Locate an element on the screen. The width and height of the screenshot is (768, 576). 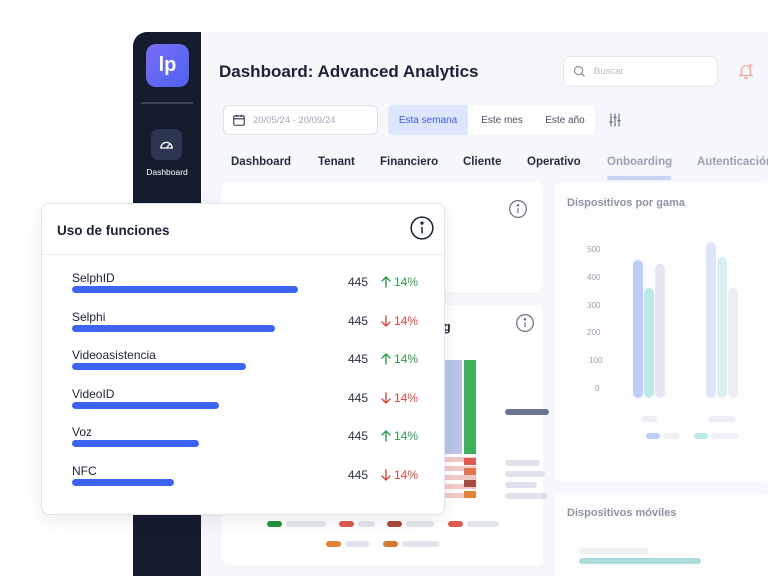
feature-label: Videoasistencia is located at coordinates (114, 355).